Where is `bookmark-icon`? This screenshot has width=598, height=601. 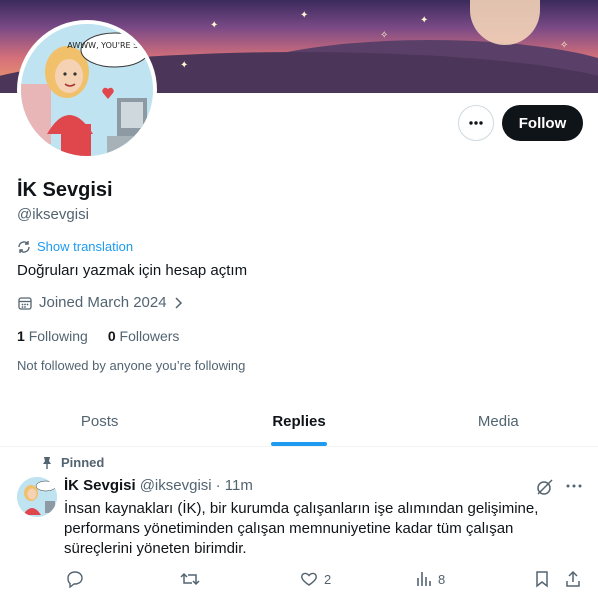 bookmark-icon is located at coordinates (542, 579).